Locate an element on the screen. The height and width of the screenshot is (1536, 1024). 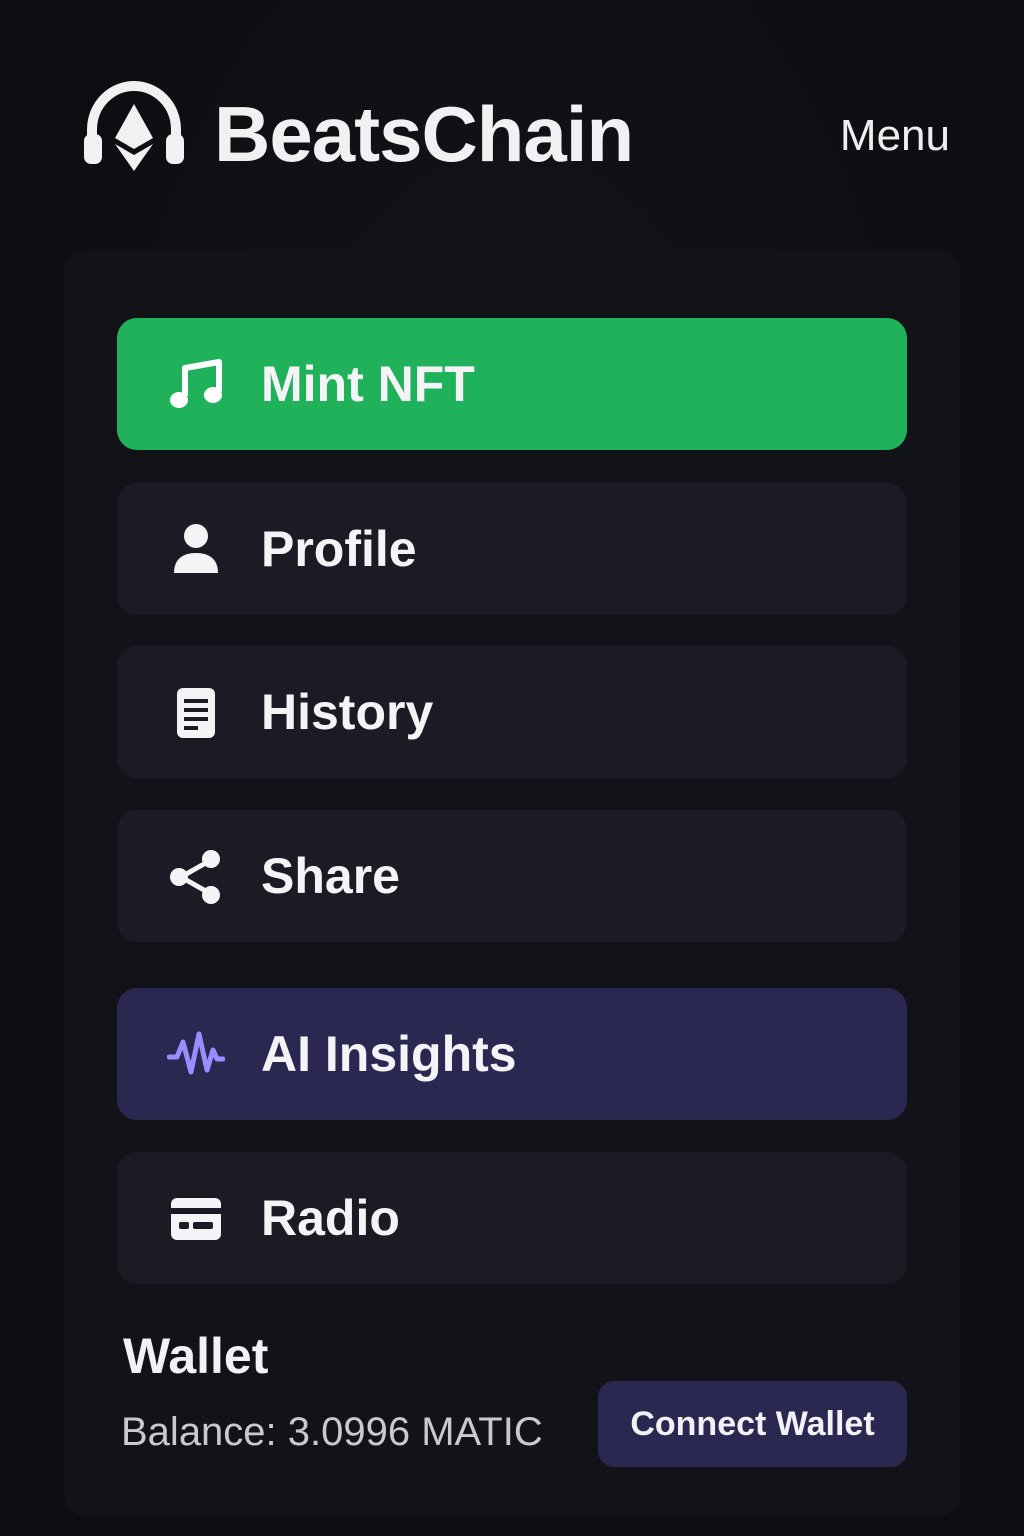
document-icon is located at coordinates (196, 713).